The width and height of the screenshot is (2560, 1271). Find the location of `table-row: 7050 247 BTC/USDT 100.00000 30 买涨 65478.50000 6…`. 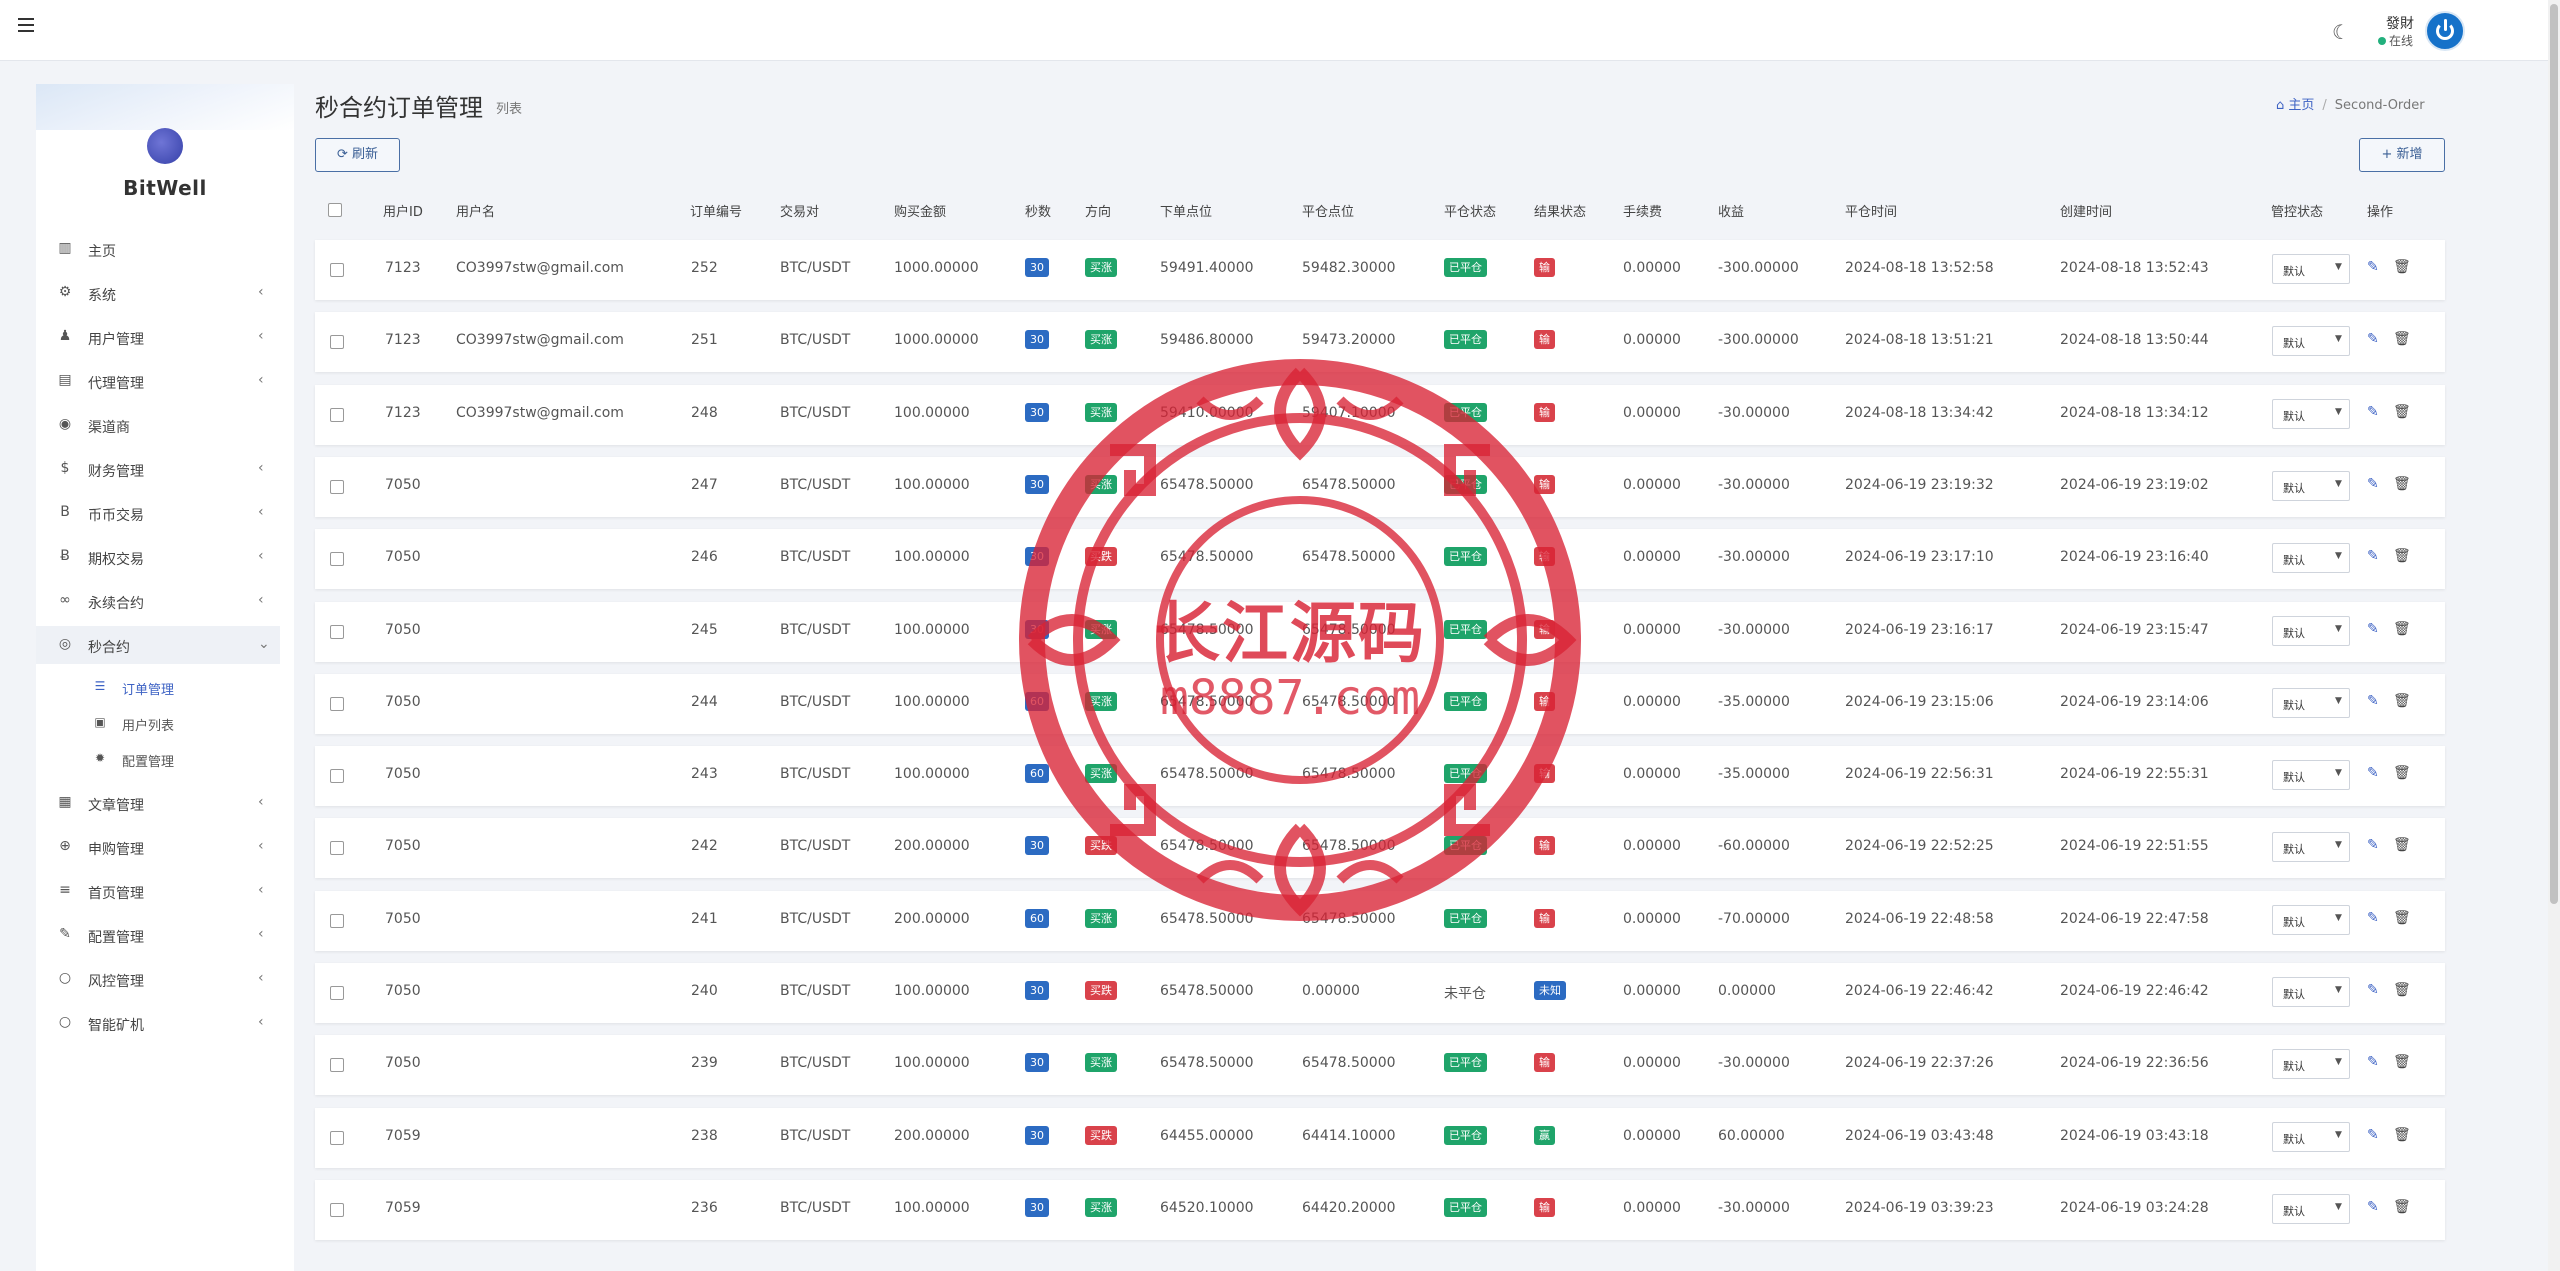

table-row: 7050 247 BTC/USDT 100.00000 30 买涨 65478.50000 6… is located at coordinates (1380, 486).